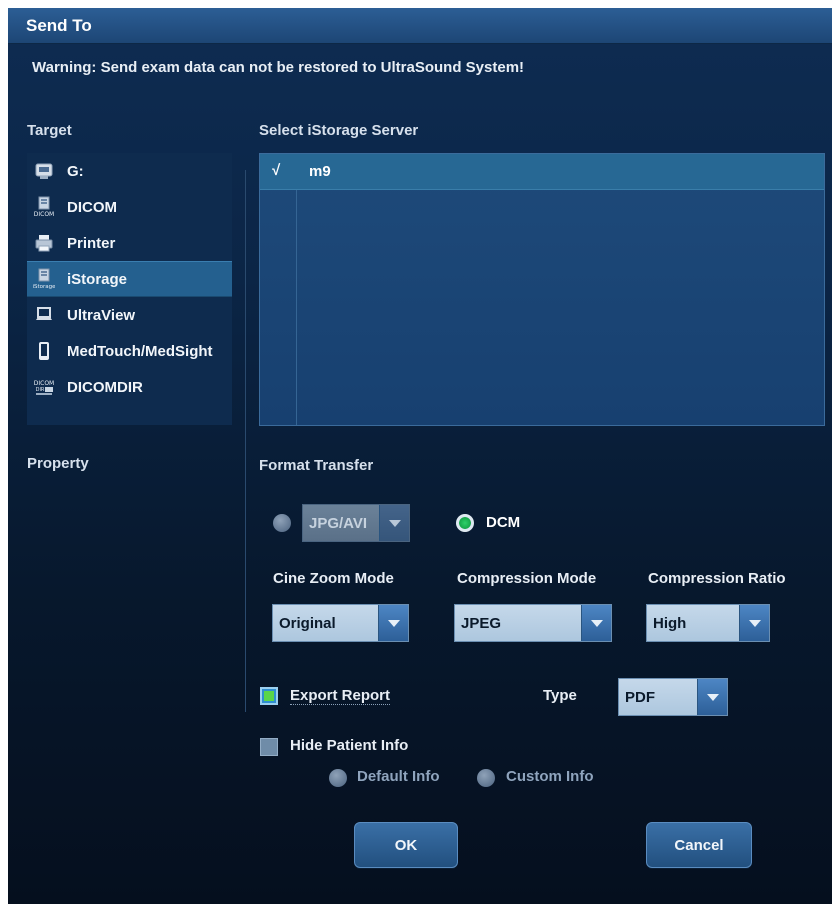  Describe the element at coordinates (75, 171) in the screenshot. I see `target-item-label: G:` at that location.